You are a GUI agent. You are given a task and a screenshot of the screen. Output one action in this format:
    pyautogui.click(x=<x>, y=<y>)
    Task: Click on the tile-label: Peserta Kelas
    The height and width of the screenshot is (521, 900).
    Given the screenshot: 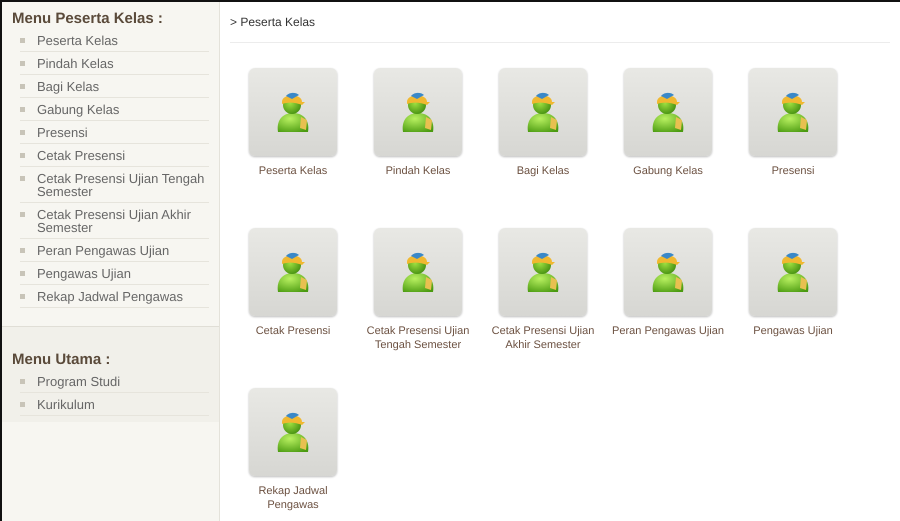 What is the action you would take?
    pyautogui.click(x=293, y=171)
    